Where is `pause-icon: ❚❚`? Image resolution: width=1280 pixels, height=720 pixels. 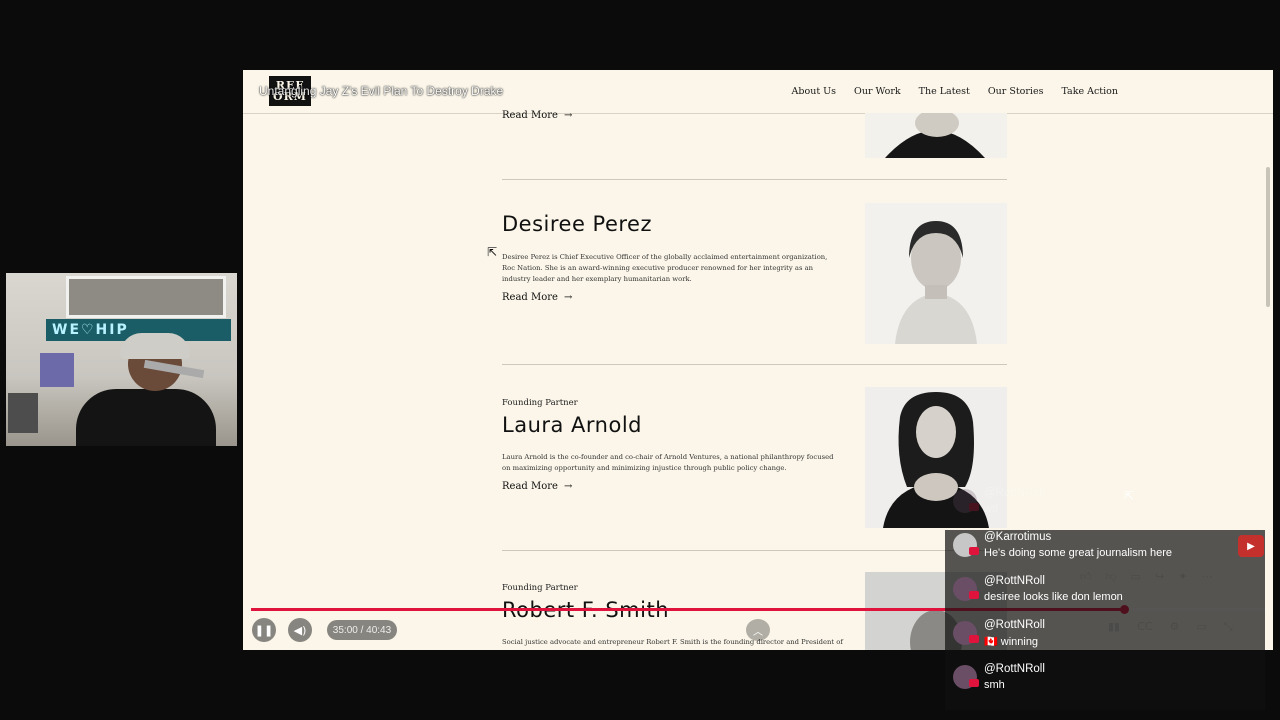
pause-icon: ❚❚ is located at coordinates (264, 630).